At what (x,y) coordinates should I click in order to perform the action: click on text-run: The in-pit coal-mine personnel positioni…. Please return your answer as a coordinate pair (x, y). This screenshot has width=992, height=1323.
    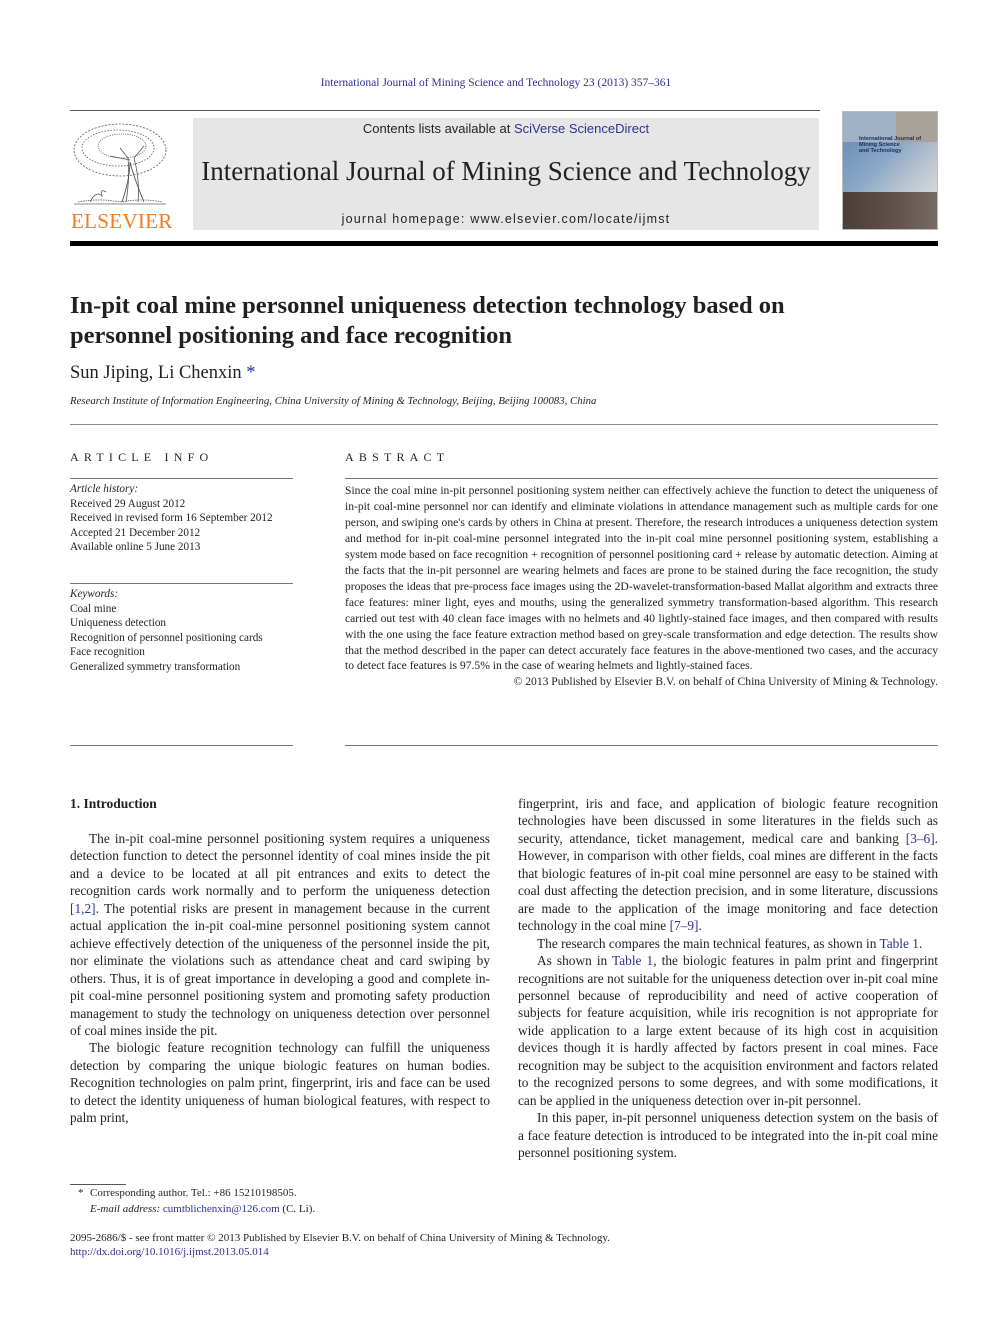
    Looking at the image, I should click on (280, 865).